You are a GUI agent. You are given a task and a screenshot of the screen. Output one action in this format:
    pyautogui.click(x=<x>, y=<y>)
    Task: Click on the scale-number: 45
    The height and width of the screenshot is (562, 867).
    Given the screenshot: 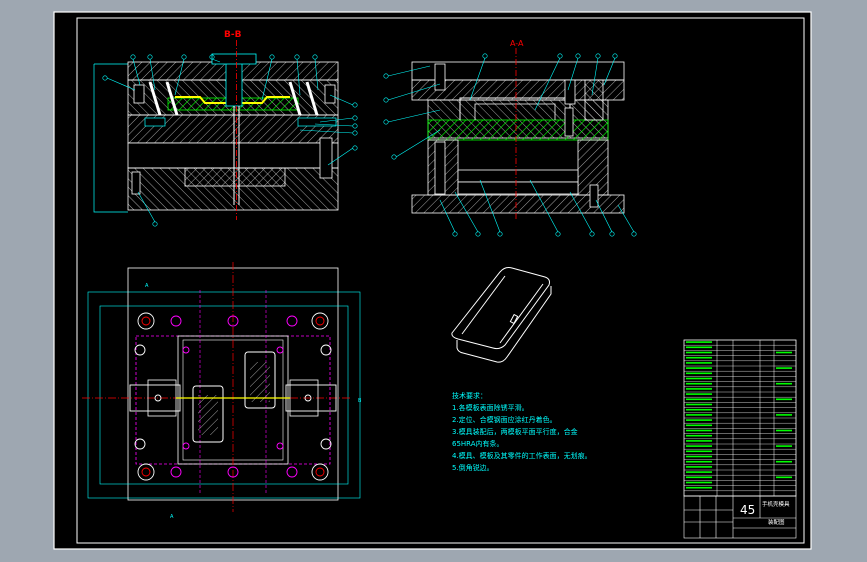 What is the action you would take?
    pyautogui.click(x=747, y=510)
    